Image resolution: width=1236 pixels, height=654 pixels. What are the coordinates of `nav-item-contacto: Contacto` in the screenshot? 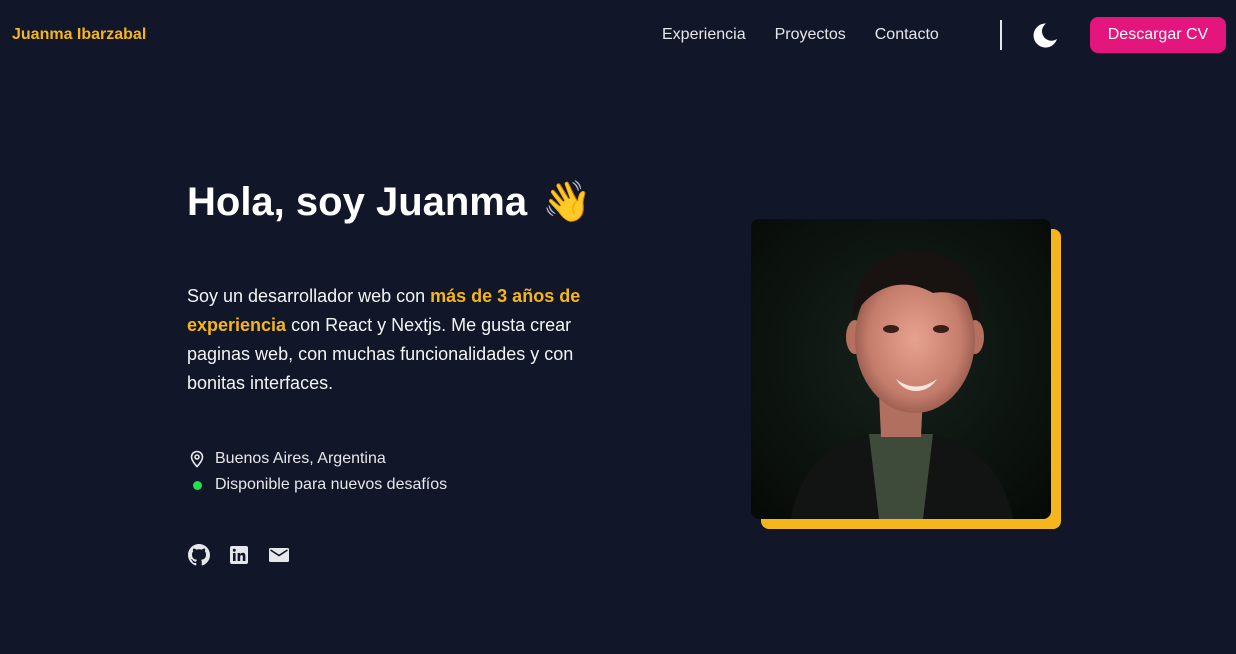 It's located at (907, 35).